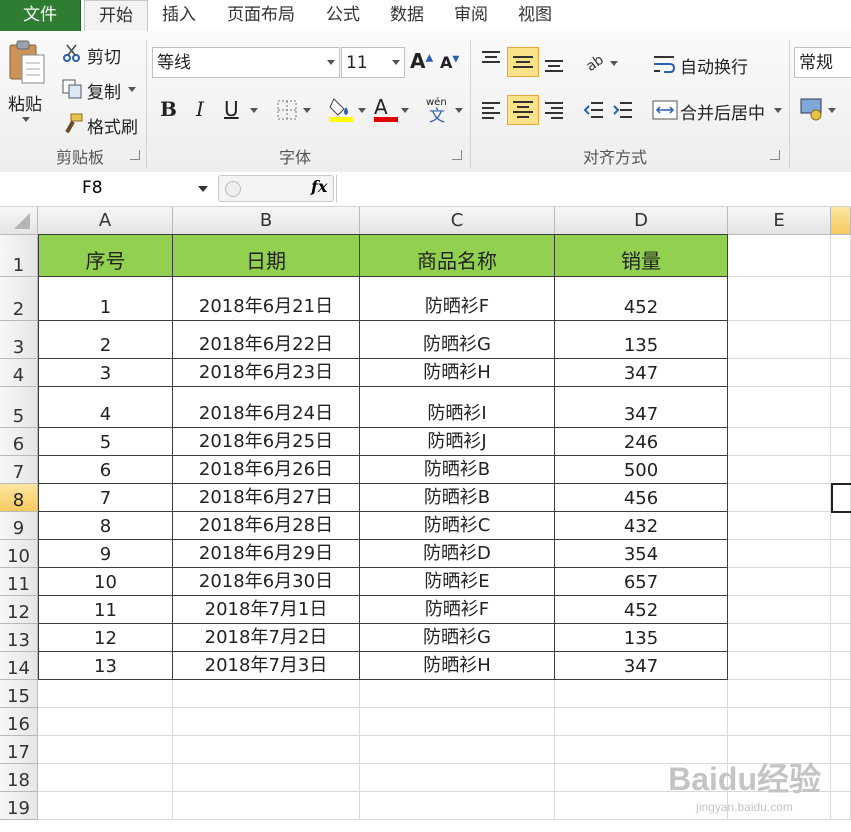 The height and width of the screenshot is (832, 851). What do you see at coordinates (341, 111) in the screenshot?
I see `fill-color-icon` at bounding box center [341, 111].